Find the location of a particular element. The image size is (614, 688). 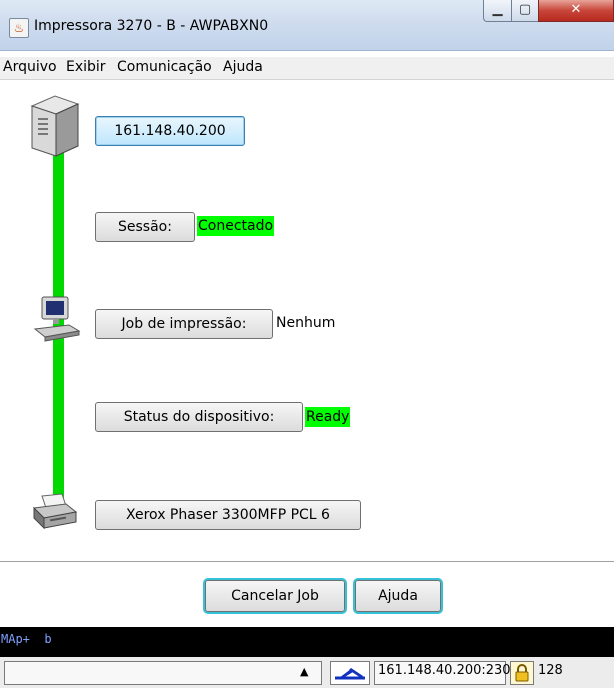

device-status-value: Ready is located at coordinates (328, 417).